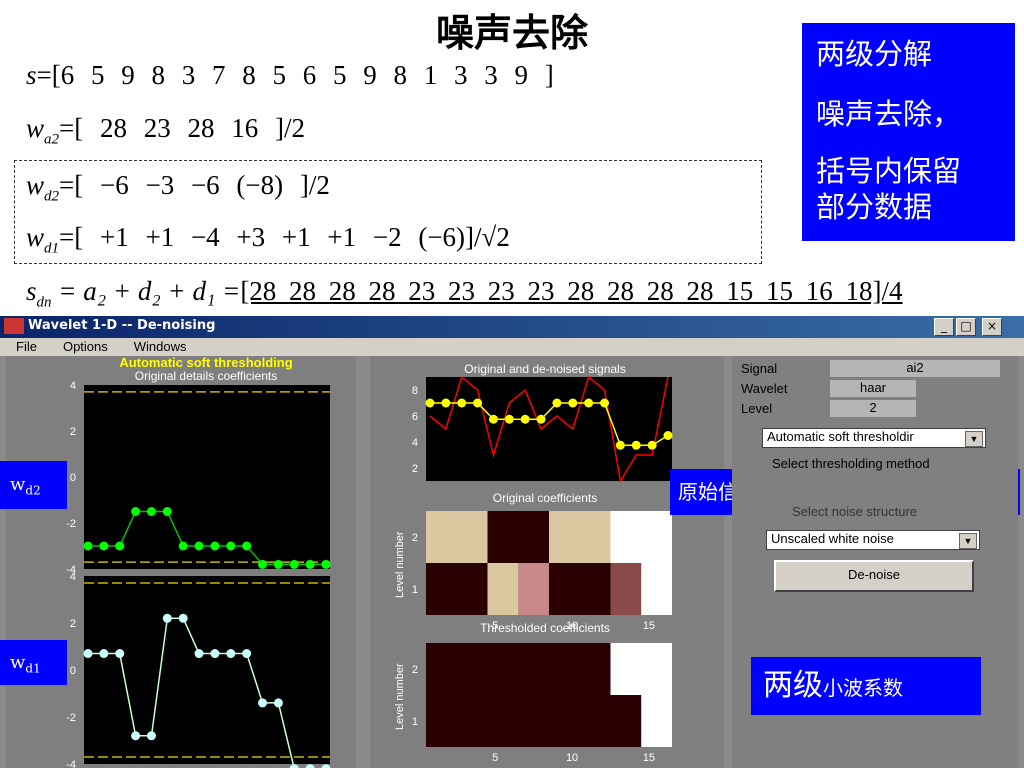 The height and width of the screenshot is (768, 1024). I want to click on eq-s-values: =[6 5 9 8 3 7 8 5 6 5 9 8 1 3 3 9 ], so click(295, 75).